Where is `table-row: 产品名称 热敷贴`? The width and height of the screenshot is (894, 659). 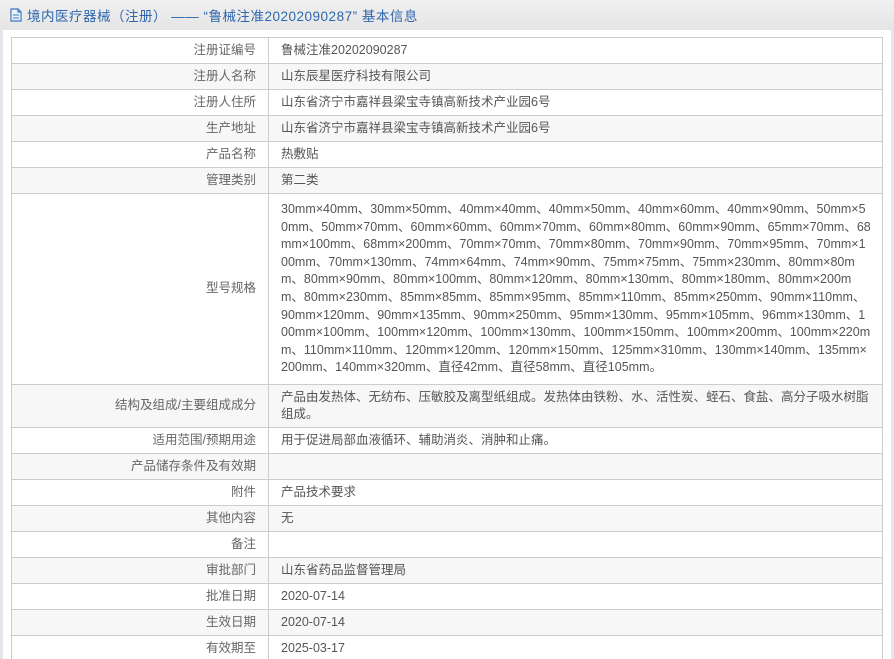 table-row: 产品名称 热敷贴 is located at coordinates (447, 154).